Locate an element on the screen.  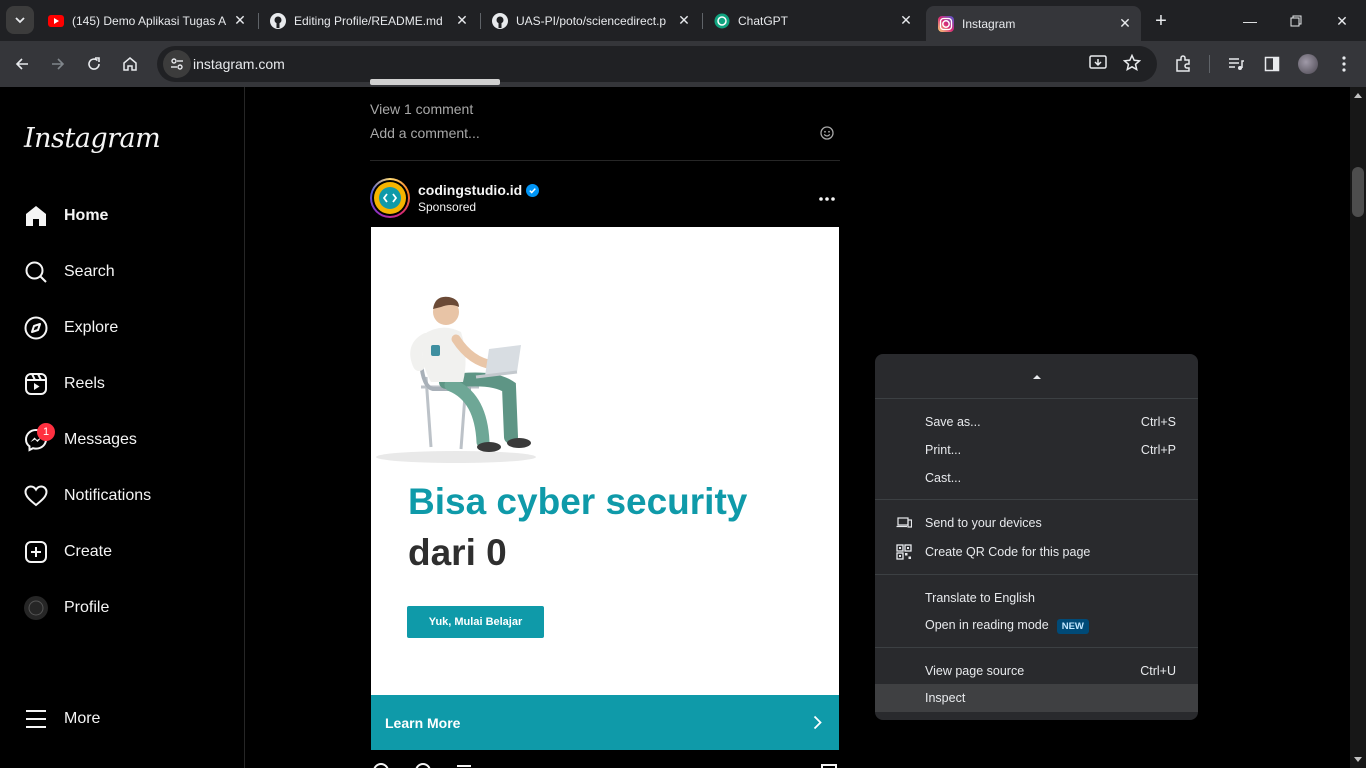
chrome-menu-button is located at coordinates (1344, 64).